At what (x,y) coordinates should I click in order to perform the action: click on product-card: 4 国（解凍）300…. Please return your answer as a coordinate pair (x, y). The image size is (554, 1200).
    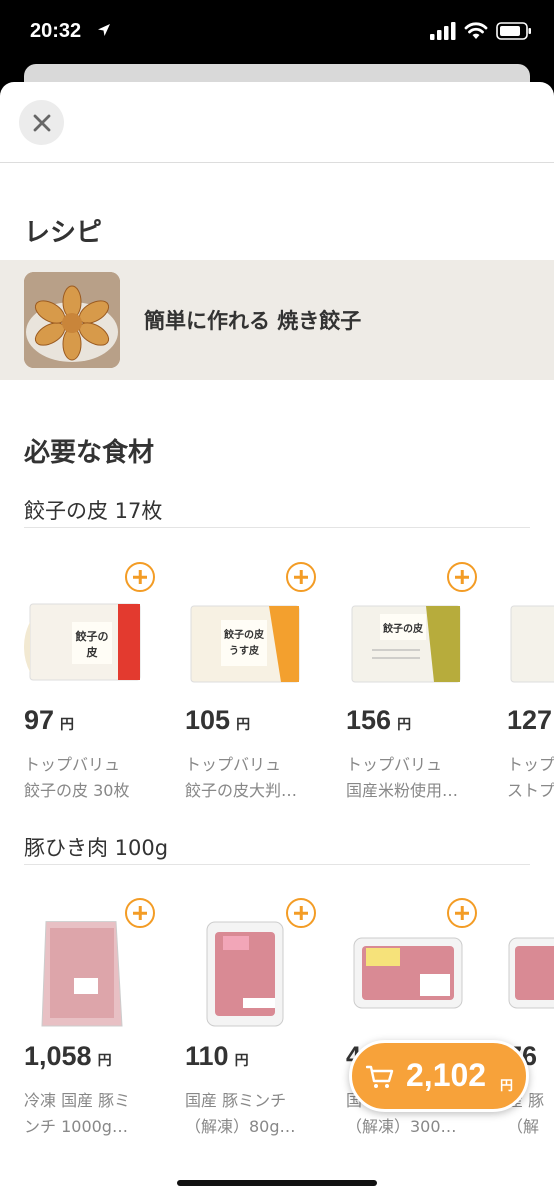
    Looking at the image, I should click on (416, 1028).